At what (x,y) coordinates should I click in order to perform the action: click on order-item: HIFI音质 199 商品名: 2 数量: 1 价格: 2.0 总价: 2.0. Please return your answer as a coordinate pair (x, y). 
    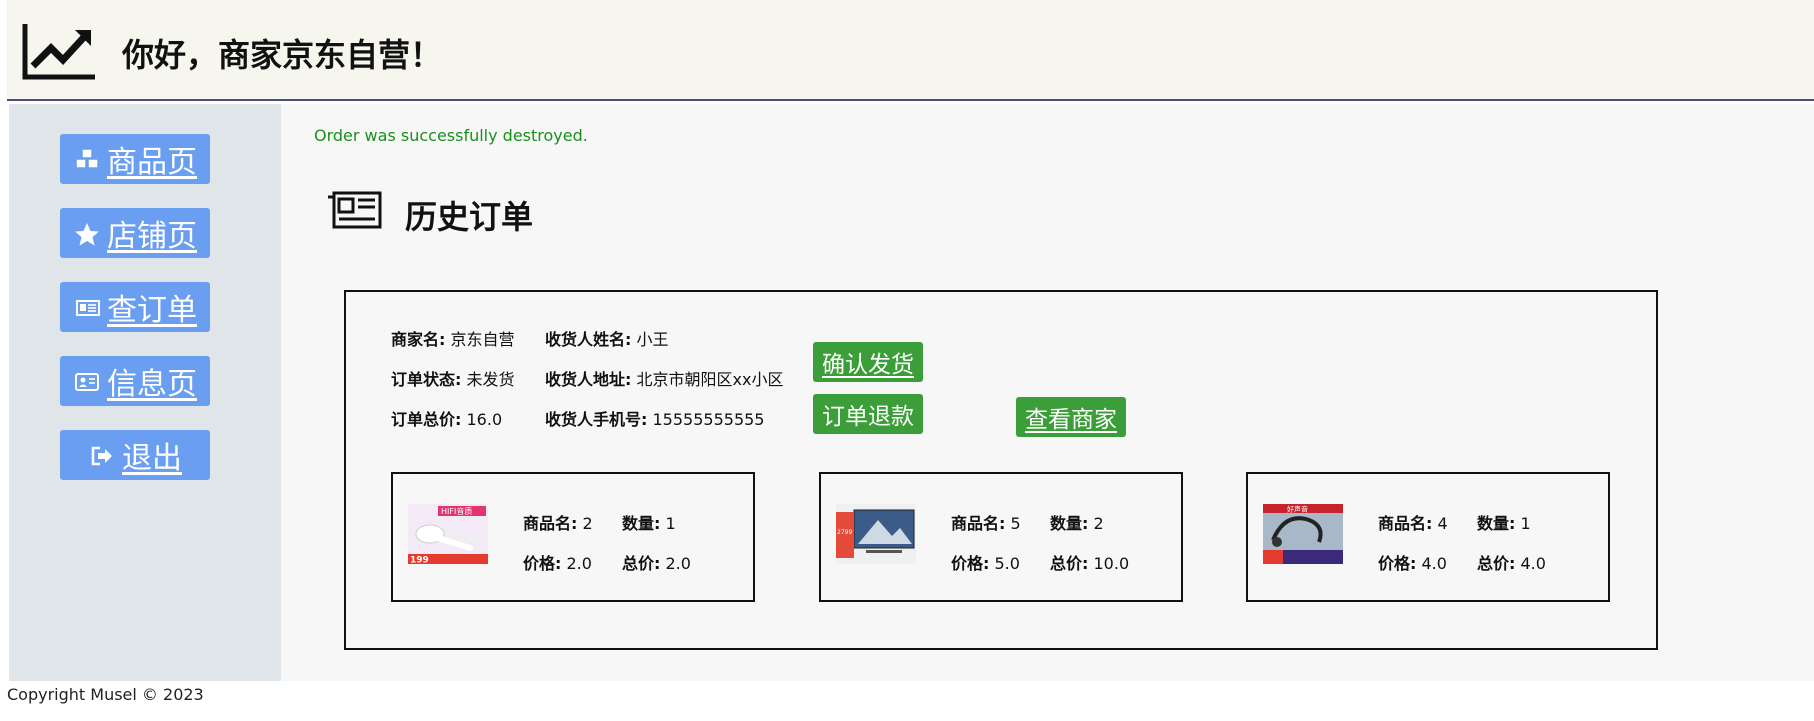
    Looking at the image, I should click on (573, 537).